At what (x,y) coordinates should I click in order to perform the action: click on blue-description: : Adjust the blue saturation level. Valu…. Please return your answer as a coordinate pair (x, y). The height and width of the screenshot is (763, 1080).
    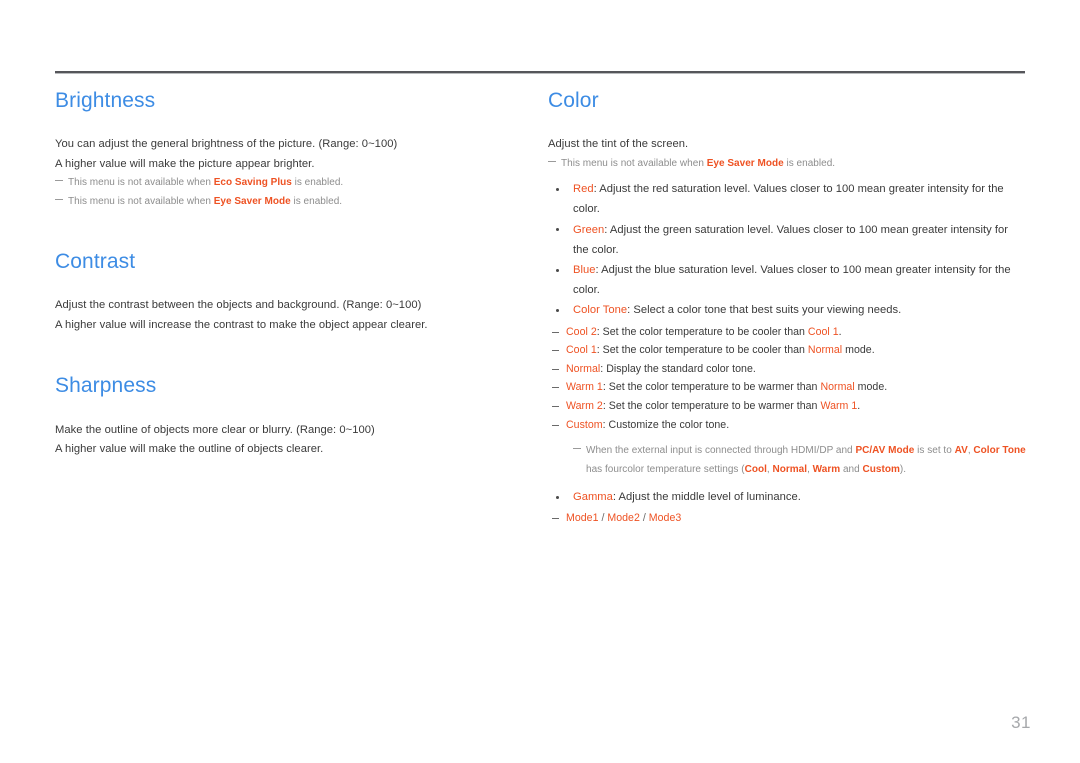
    Looking at the image, I should click on (792, 280).